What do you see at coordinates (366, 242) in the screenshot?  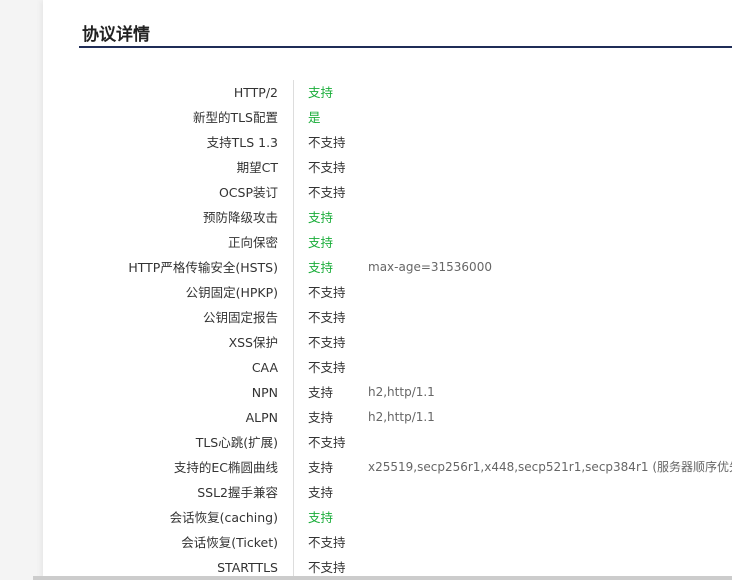 I see `table-row: 正向保密 支持` at bounding box center [366, 242].